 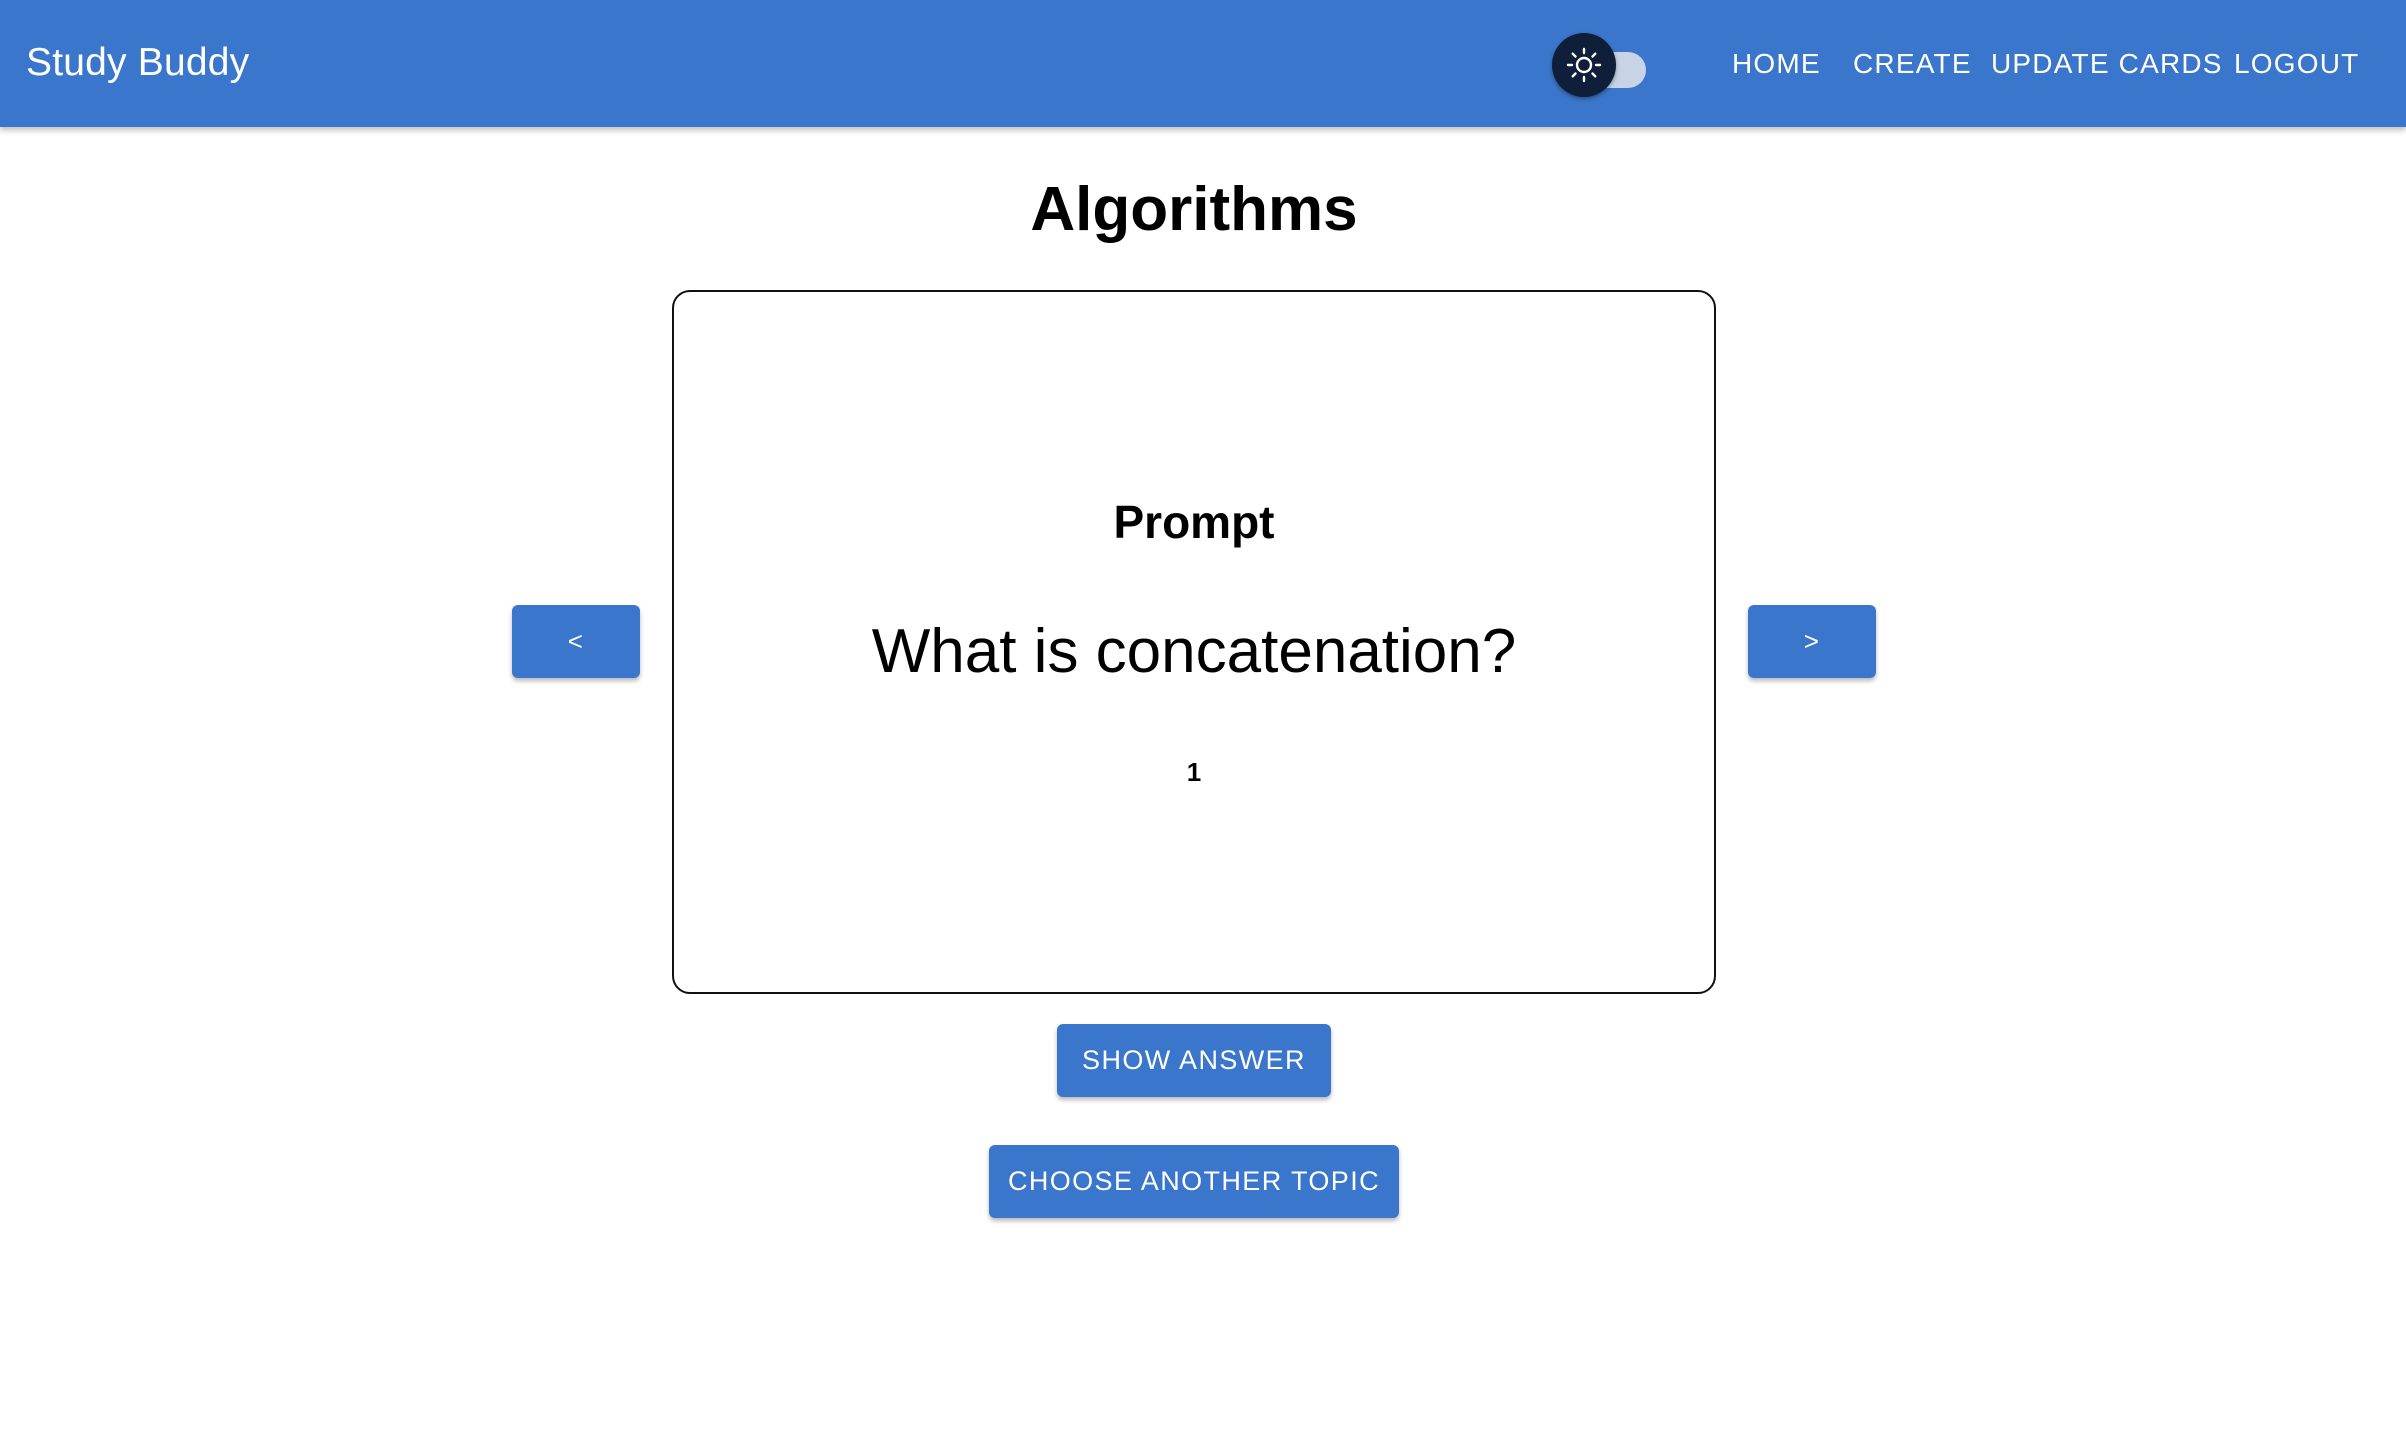 I want to click on card-number: 1, so click(x=1194, y=772).